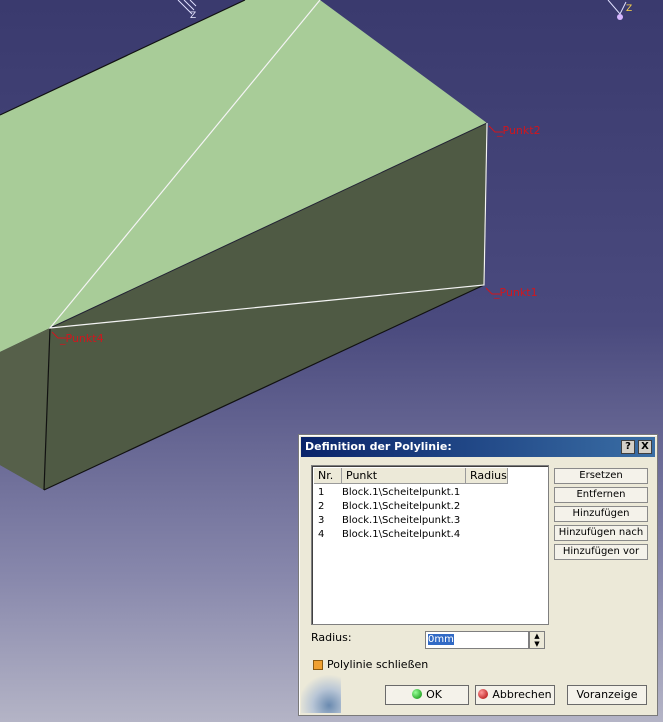 The width and height of the screenshot is (663, 722). I want to click on cancel-icon, so click(483, 694).